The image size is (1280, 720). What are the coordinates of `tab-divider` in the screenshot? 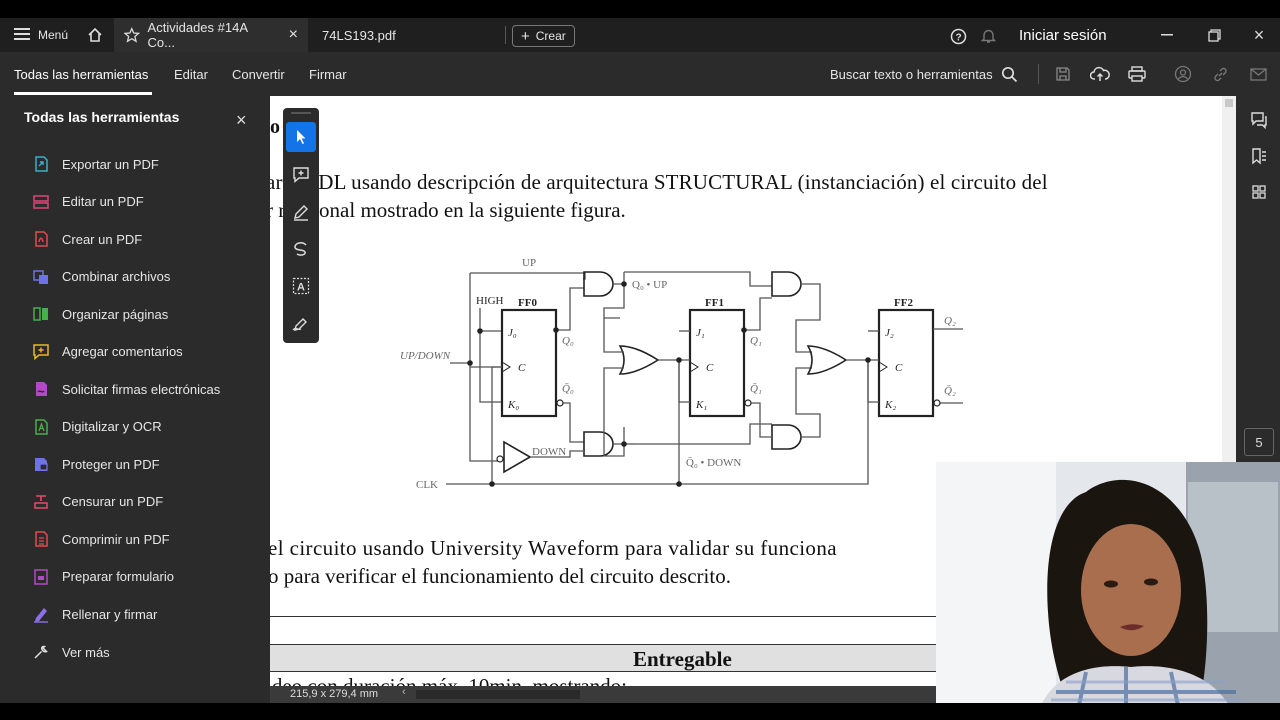 It's located at (505, 35).